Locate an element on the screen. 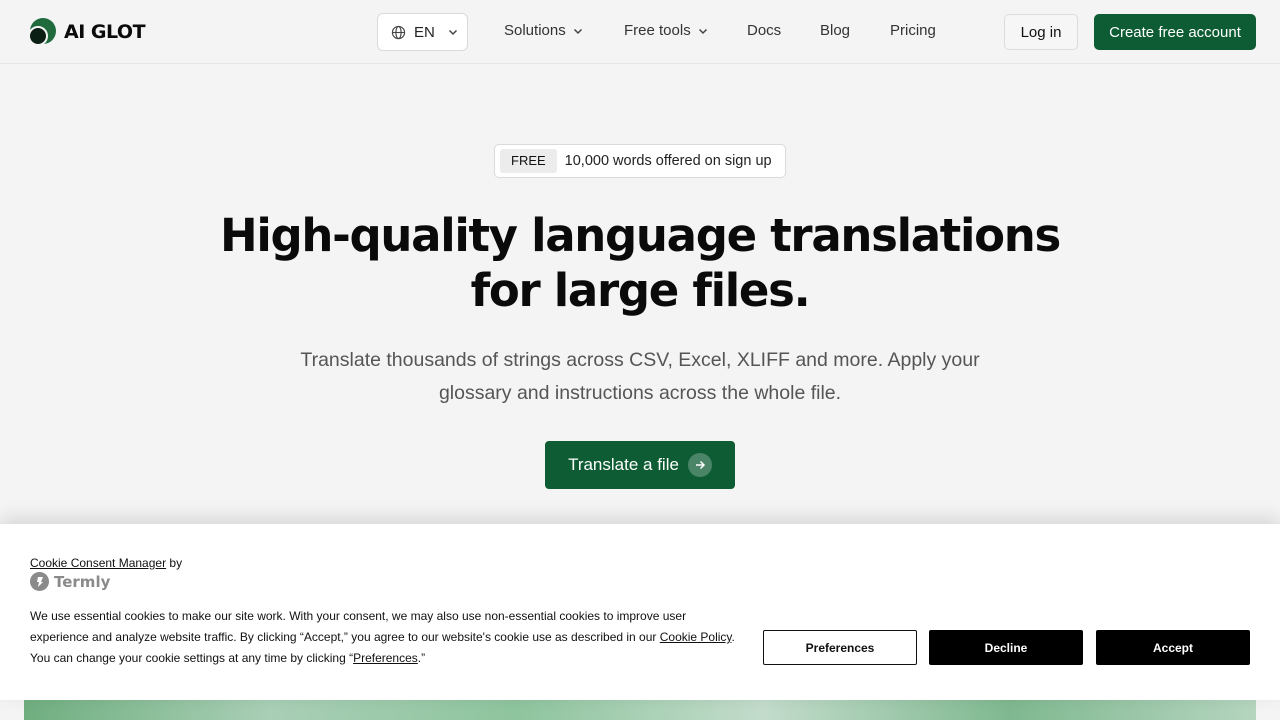 The height and width of the screenshot is (720, 1280). nav-blog: Blog is located at coordinates (835, 30).